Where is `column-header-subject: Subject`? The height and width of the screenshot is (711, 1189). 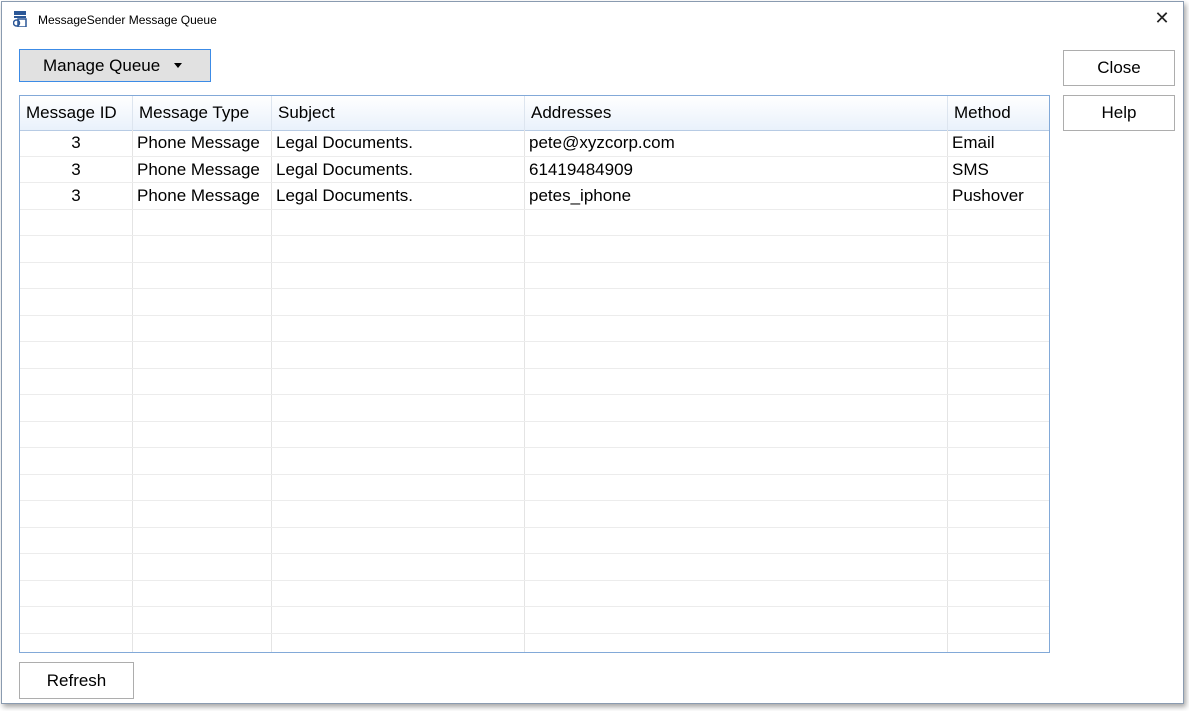
column-header-subject: Subject is located at coordinates (398, 113).